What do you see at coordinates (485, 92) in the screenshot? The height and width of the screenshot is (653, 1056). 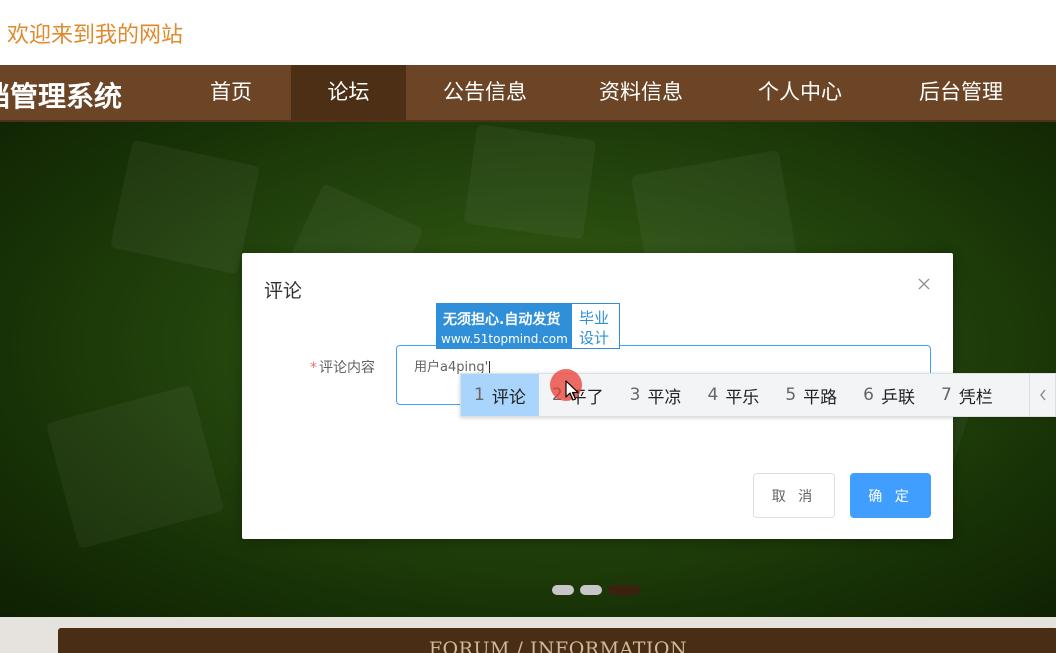 I see `nav-item-announcements: 公告信息` at bounding box center [485, 92].